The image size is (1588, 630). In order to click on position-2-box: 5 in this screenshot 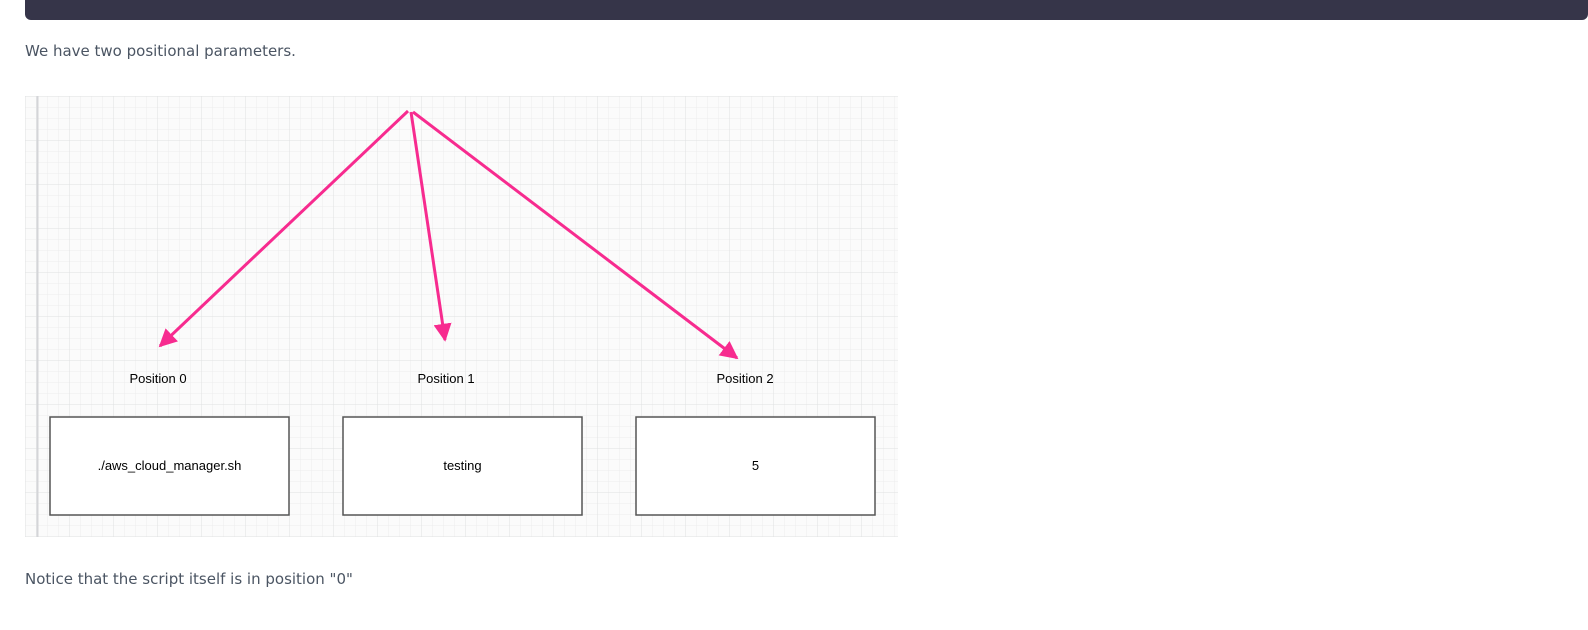, I will do `click(755, 466)`.